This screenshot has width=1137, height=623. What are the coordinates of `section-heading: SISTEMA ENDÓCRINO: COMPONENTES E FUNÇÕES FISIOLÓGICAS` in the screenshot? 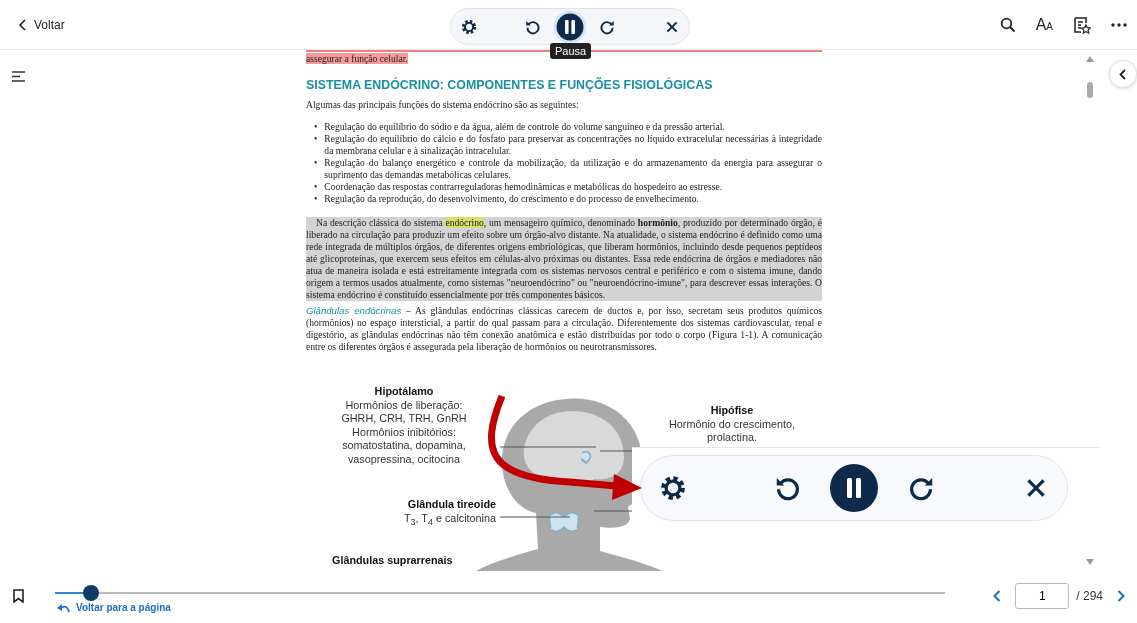 It's located at (510, 85).